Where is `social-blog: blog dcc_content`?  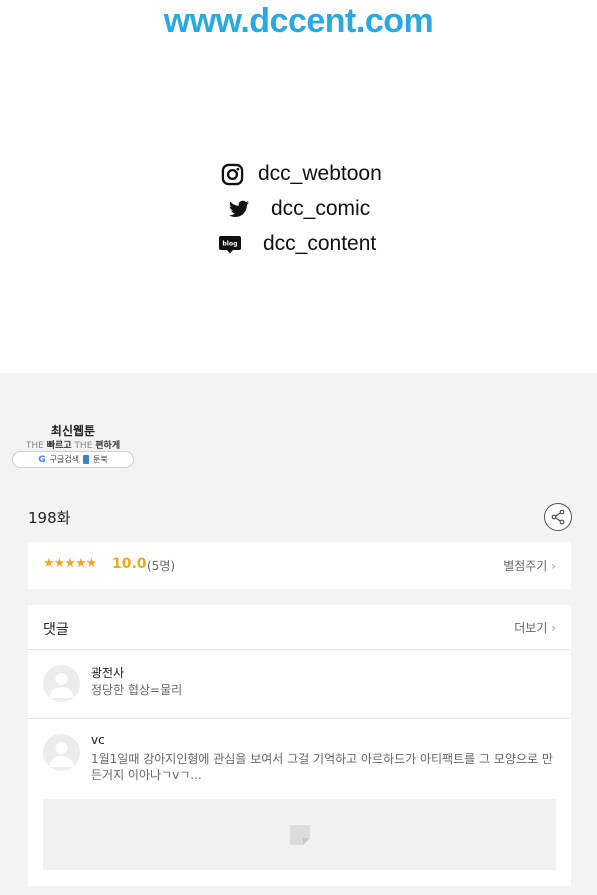
social-blog: blog dcc_content is located at coordinates (297, 244).